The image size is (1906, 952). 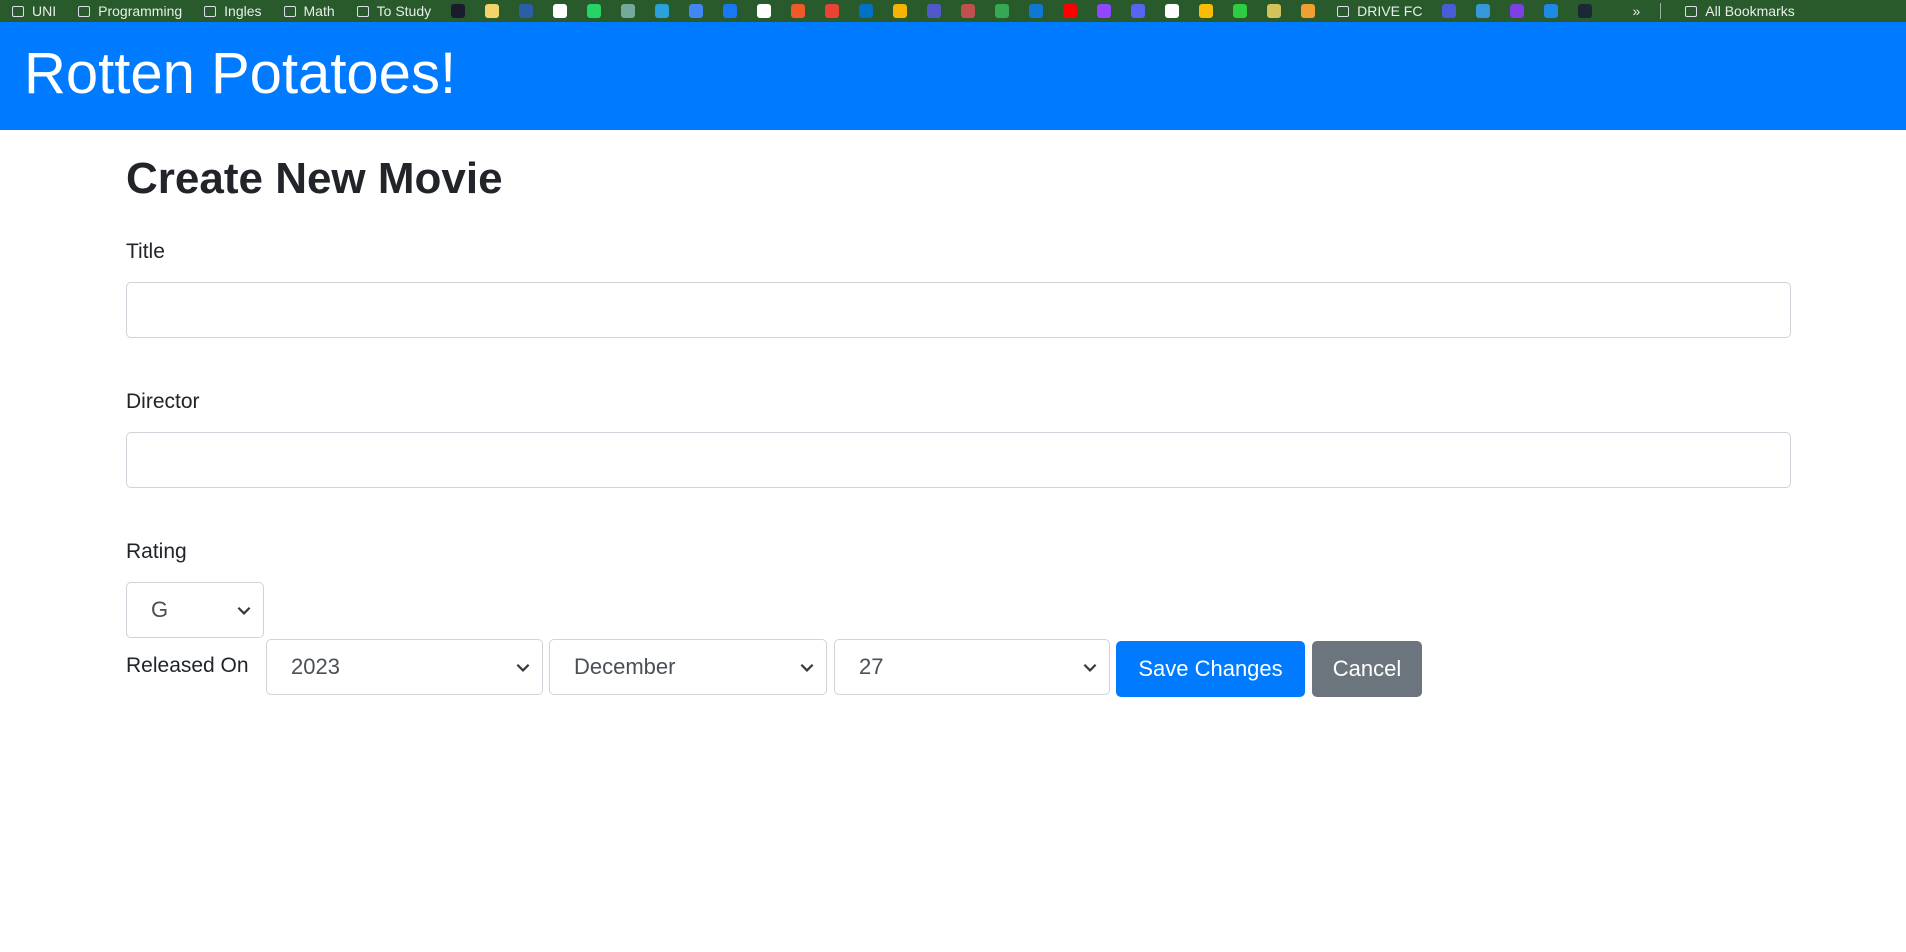 What do you see at coordinates (156, 551) in the screenshot?
I see `rating-label: Rating` at bounding box center [156, 551].